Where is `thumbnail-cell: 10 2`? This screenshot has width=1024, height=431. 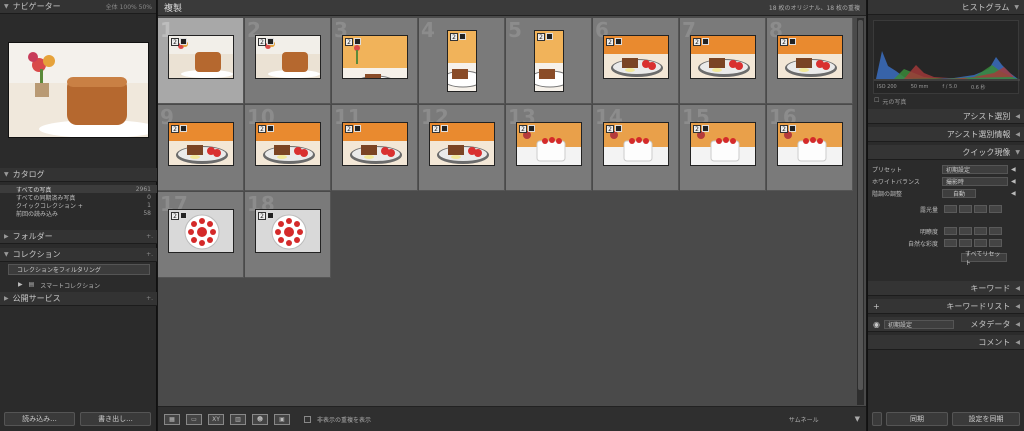
thumbnail-cell: 10 2 is located at coordinates (288, 148).